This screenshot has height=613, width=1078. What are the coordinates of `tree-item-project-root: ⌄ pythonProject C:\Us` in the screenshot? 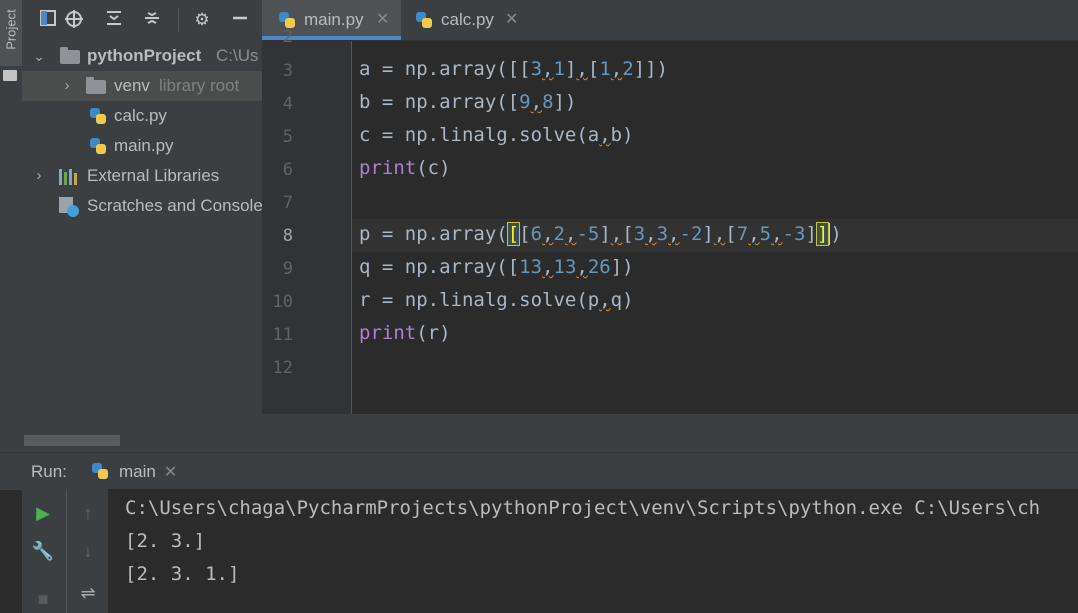 It's located at (142, 56).